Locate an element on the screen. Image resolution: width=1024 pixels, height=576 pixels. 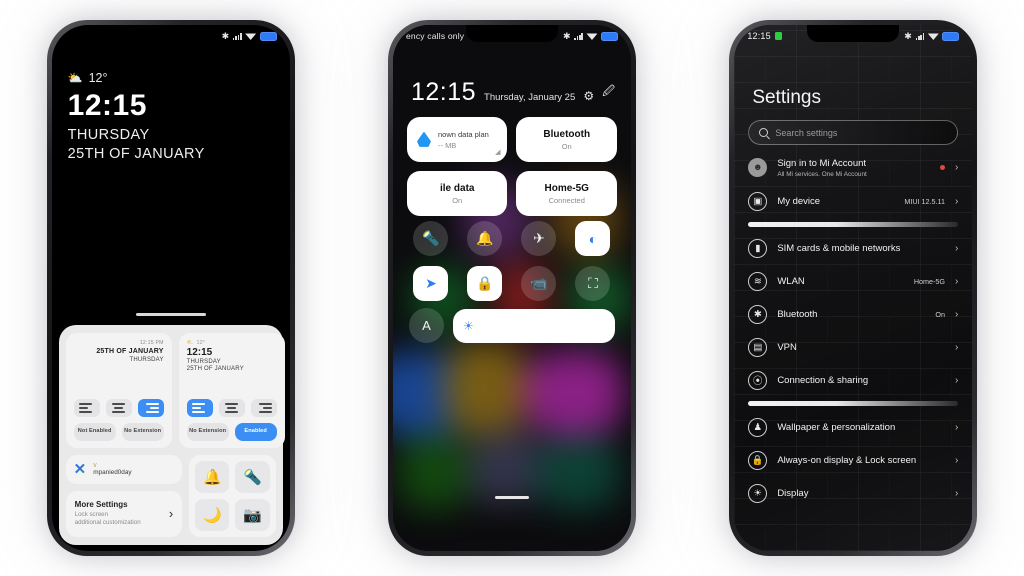
airplane-mode-toggle: ✈ is located at coordinates (539, 238).